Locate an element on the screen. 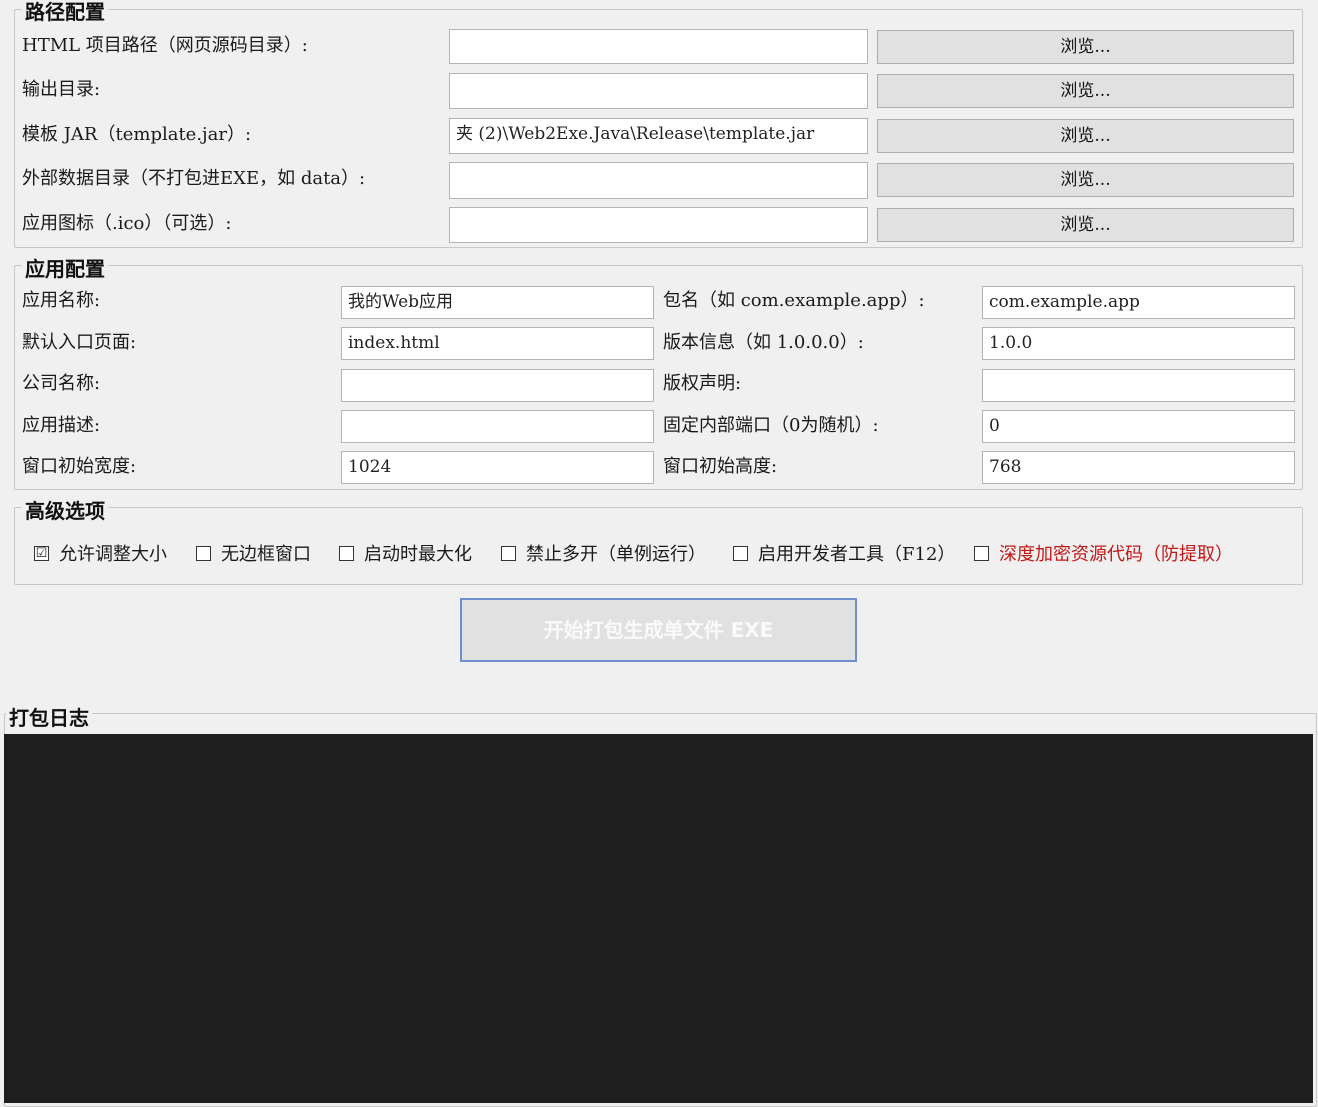 This screenshot has height=1107, width=1318. template-jar-label: 模板 JAR（template.jar）: is located at coordinates (137, 134).